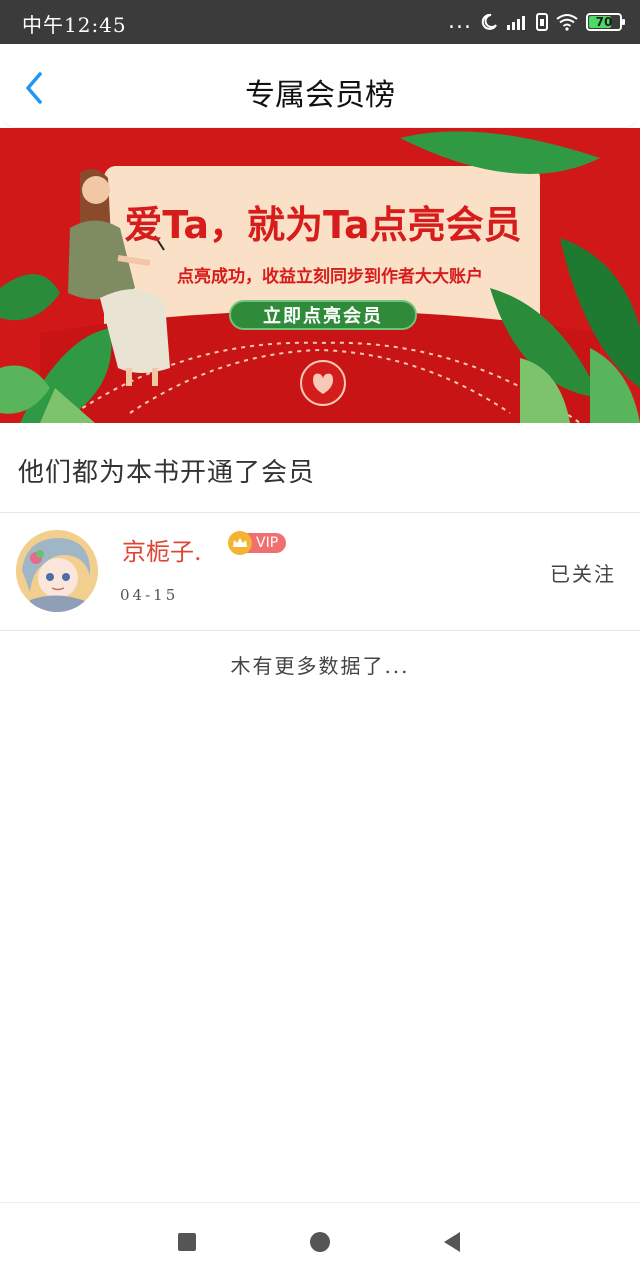 This screenshot has width=640, height=1280. What do you see at coordinates (240, 543) in the screenshot?
I see `crown-icon` at bounding box center [240, 543].